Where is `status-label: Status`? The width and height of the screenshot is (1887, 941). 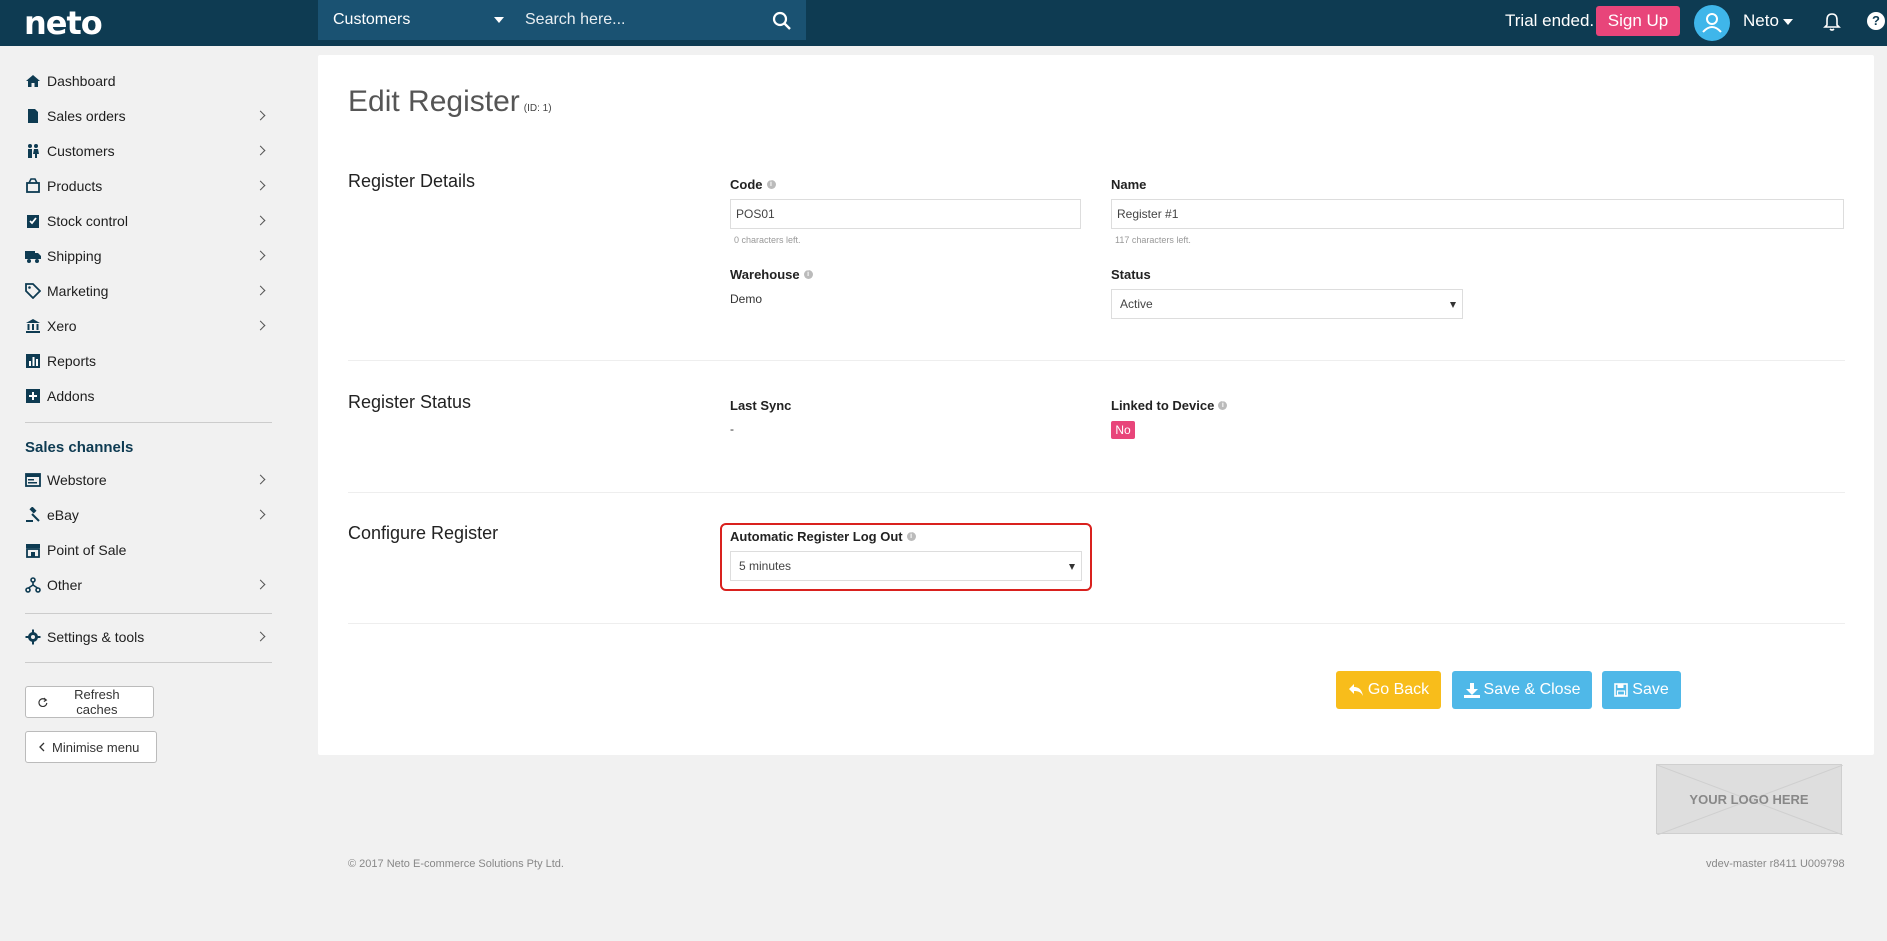 status-label: Status is located at coordinates (1131, 274).